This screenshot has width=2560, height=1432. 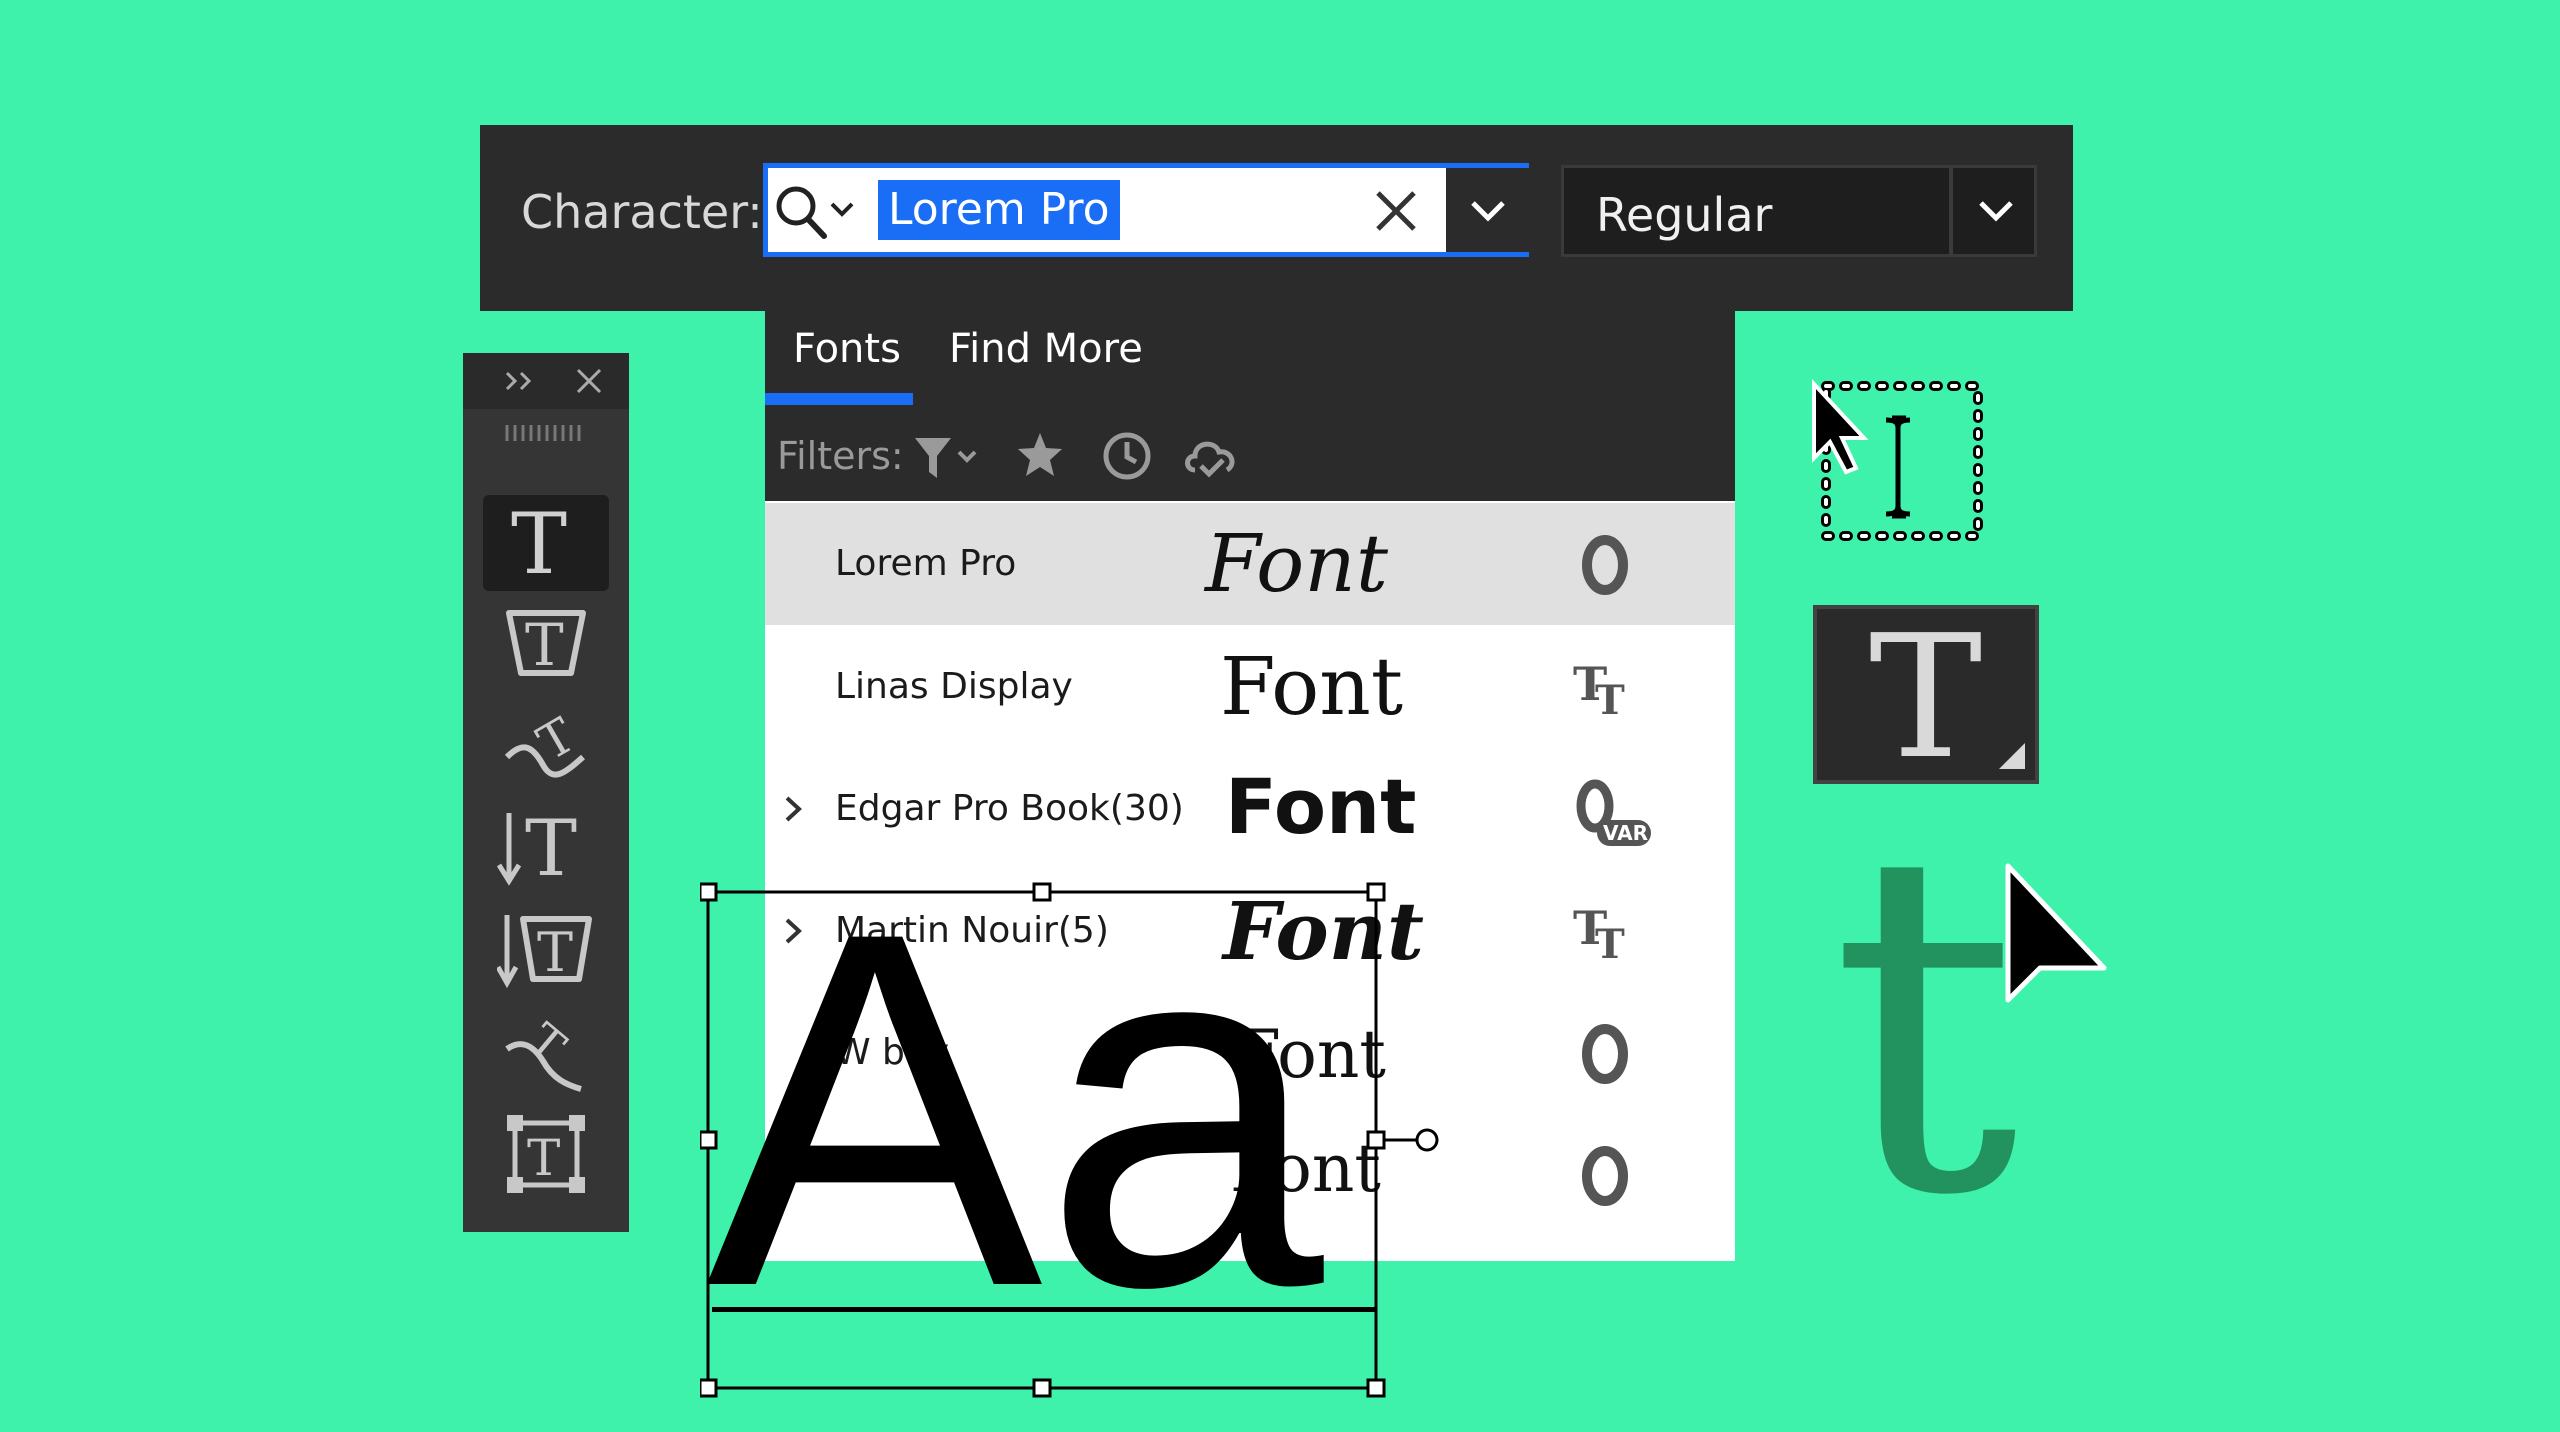 What do you see at coordinates (544, 742) in the screenshot?
I see `type-on-path-icon: T` at bounding box center [544, 742].